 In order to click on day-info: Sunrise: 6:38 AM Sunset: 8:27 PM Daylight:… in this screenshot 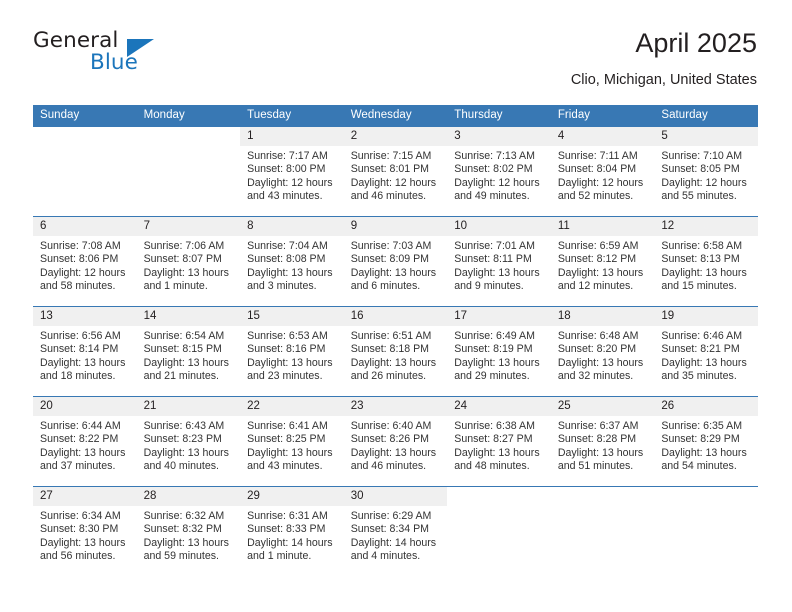, I will do `click(499, 445)`.